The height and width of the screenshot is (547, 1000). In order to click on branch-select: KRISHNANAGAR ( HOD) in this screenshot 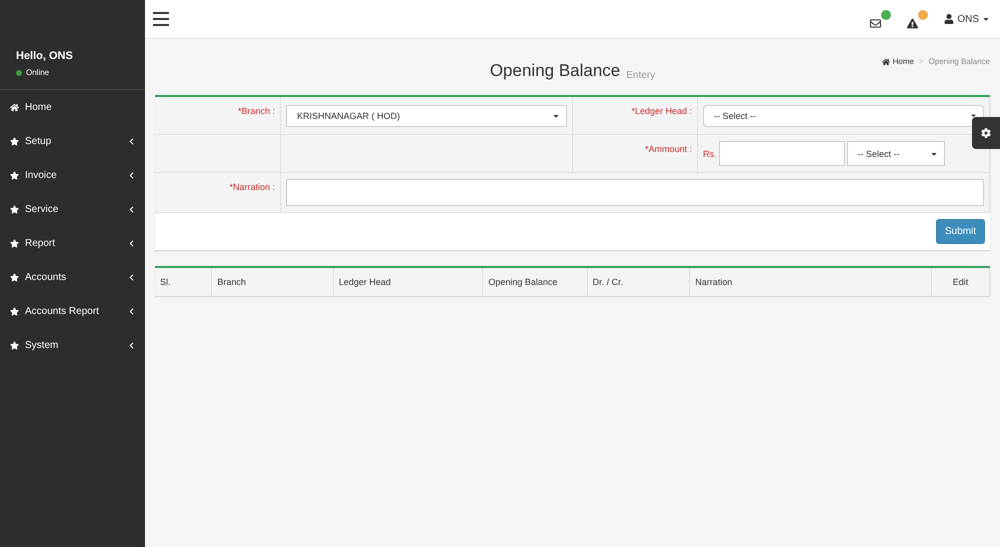, I will do `click(426, 115)`.